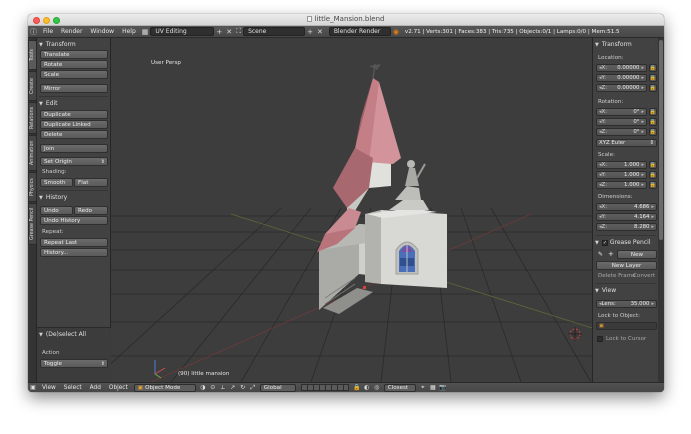 The image size is (691, 434). I want to click on edit-panel-header: ▼ Edit ⋰, so click(73, 103).